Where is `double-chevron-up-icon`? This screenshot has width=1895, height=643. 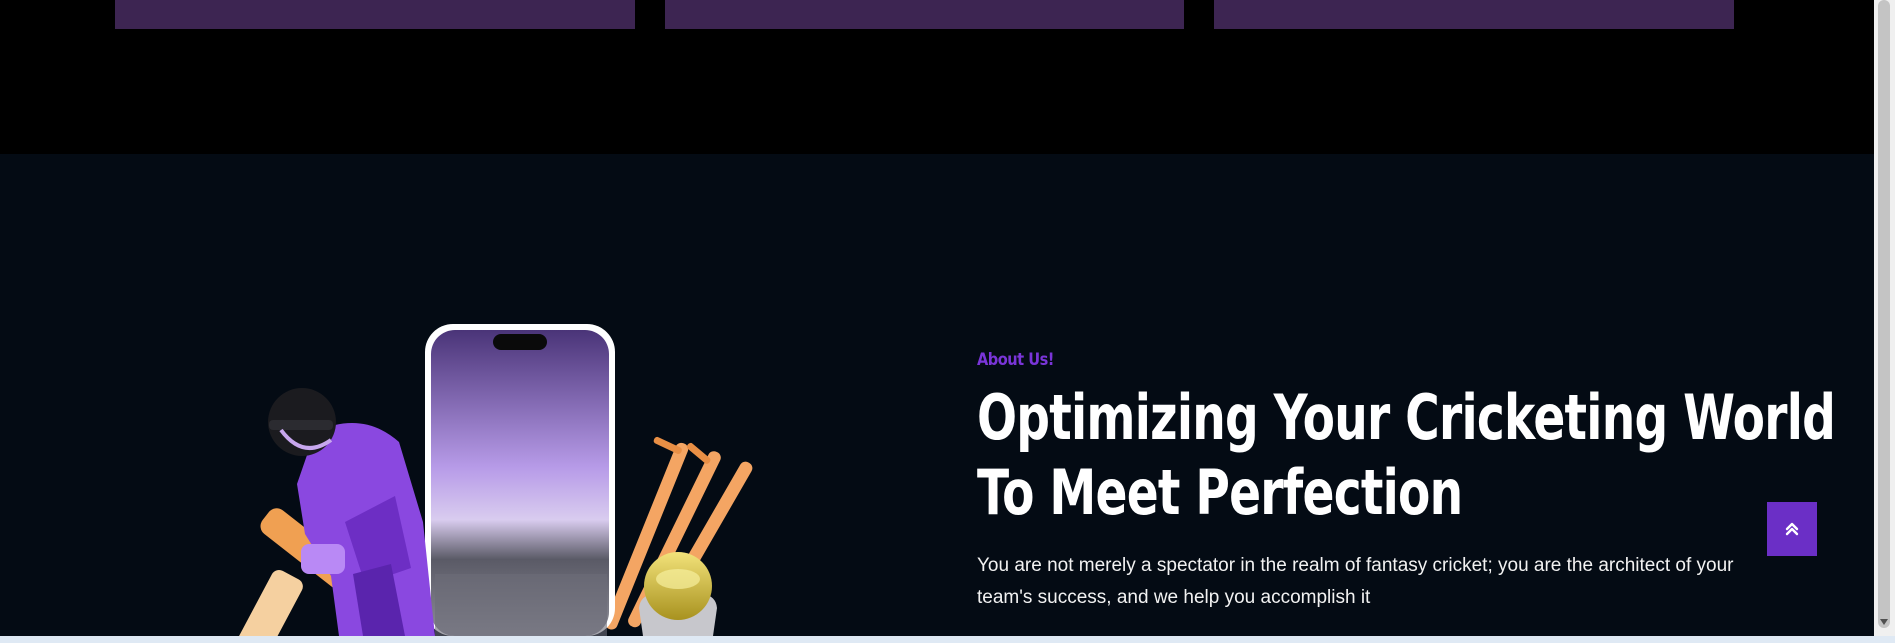 double-chevron-up-icon is located at coordinates (1792, 529).